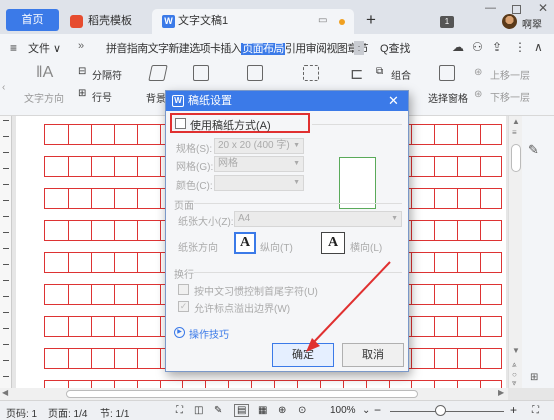  Describe the element at coordinates (6, 252) in the screenshot. I see `vertical-ruler` at that location.